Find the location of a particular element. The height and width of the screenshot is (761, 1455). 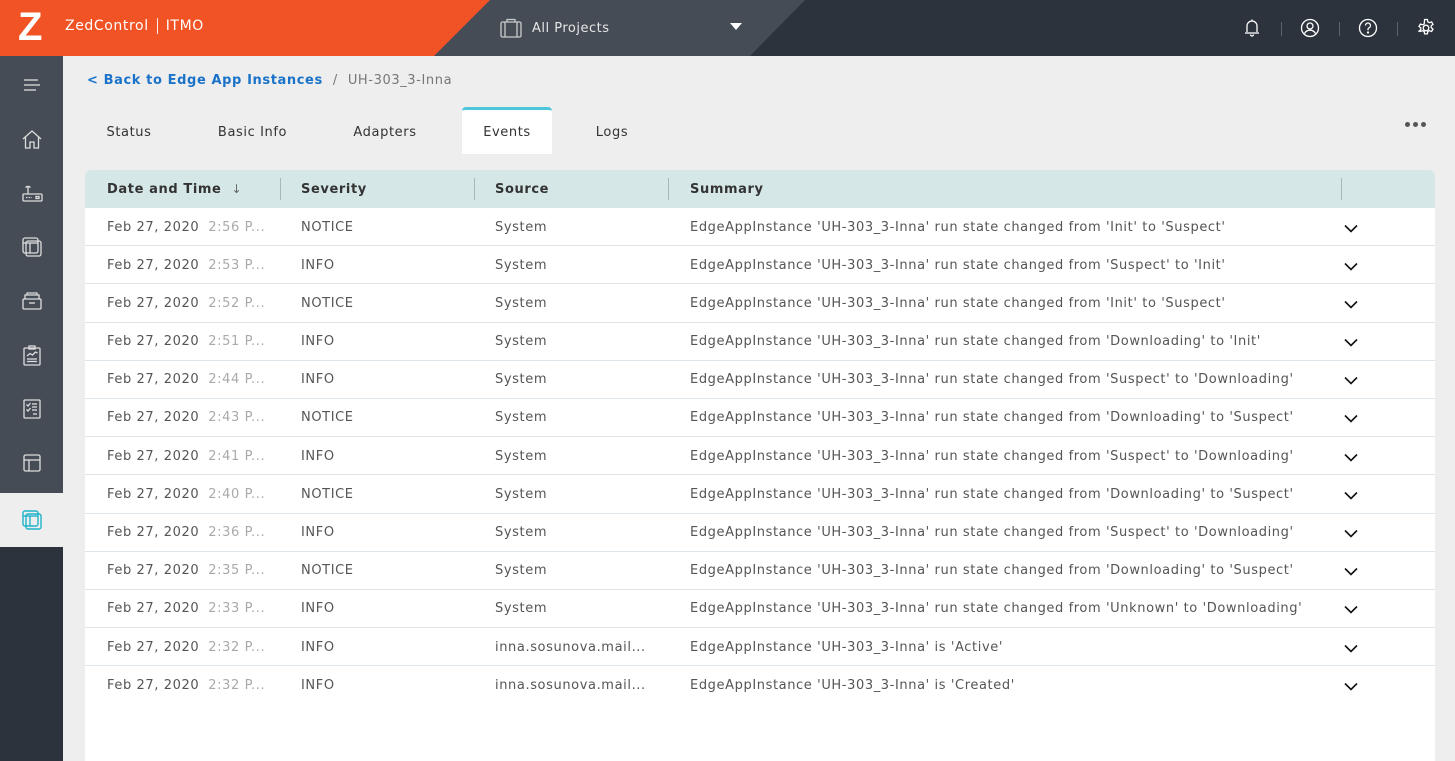

edge-node-icon is located at coordinates (32, 193).